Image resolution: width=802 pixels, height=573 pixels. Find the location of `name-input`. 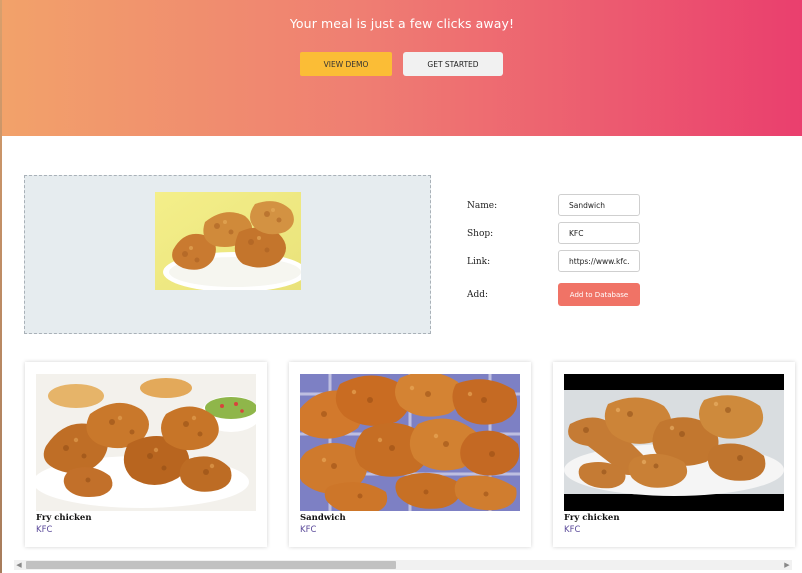

name-input is located at coordinates (599, 205).